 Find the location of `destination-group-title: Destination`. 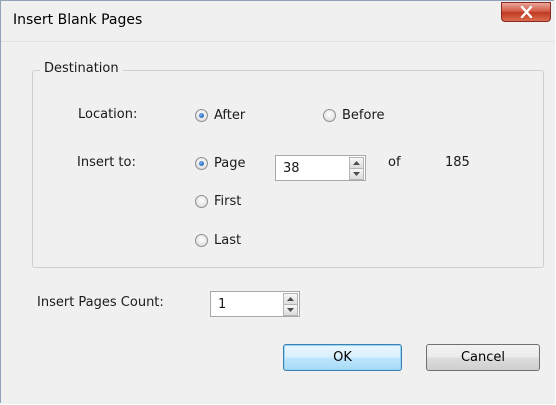

destination-group-title: Destination is located at coordinates (81, 68).